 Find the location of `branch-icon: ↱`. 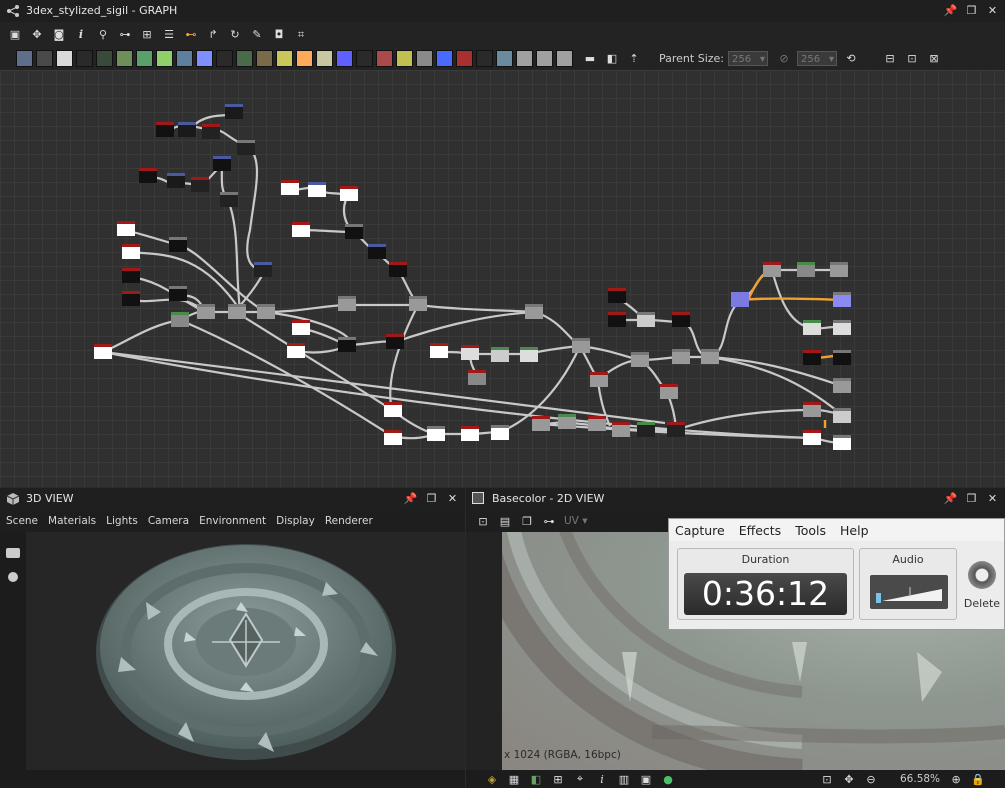

branch-icon: ↱ is located at coordinates (213, 35).